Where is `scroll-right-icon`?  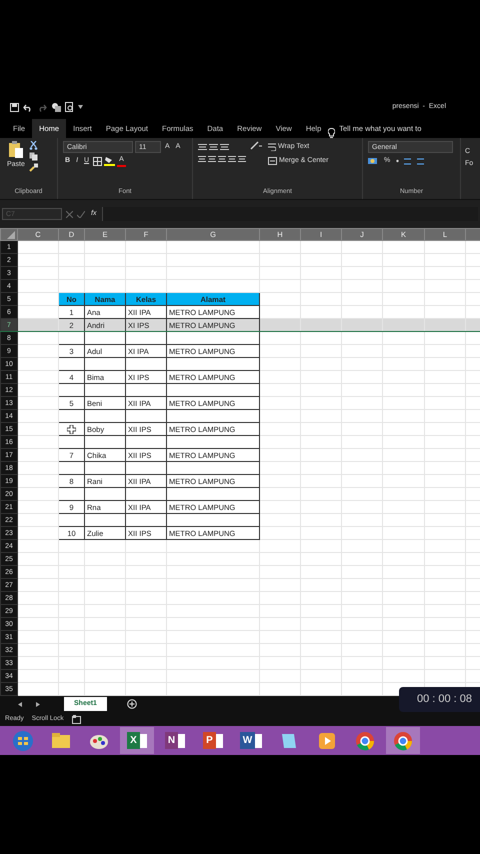 scroll-right-icon is located at coordinates (38, 704).